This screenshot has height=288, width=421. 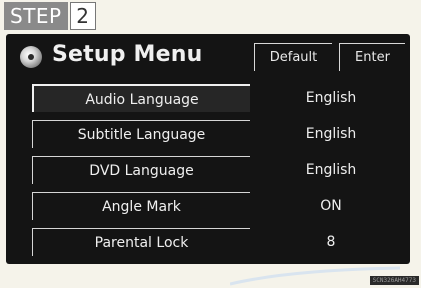 I want to click on setting-row-angle-mark: Angle Mark ON, so click(x=208, y=207).